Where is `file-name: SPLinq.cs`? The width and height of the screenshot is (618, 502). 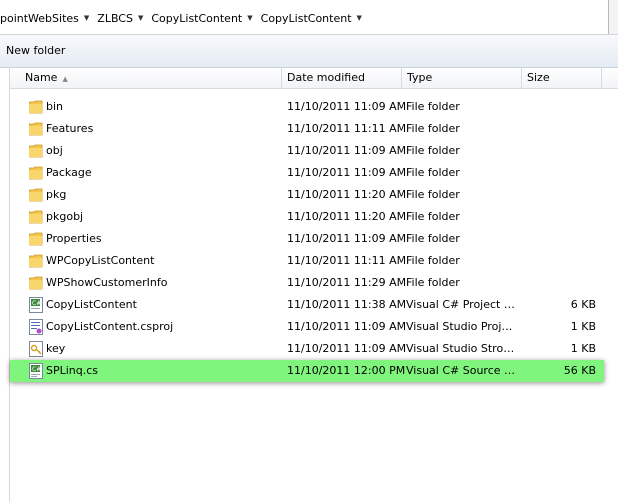
file-name: SPLinq.cs is located at coordinates (72, 370).